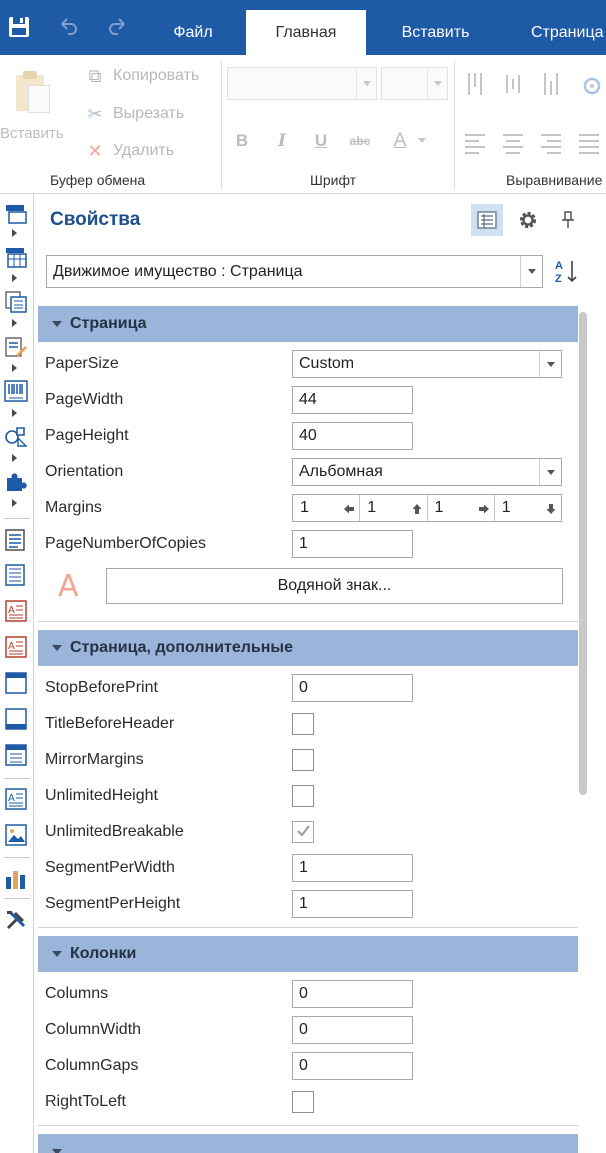 The width and height of the screenshot is (606, 1153). Describe the element at coordinates (552, 84) in the screenshot. I see `align-bottom-icon` at that location.